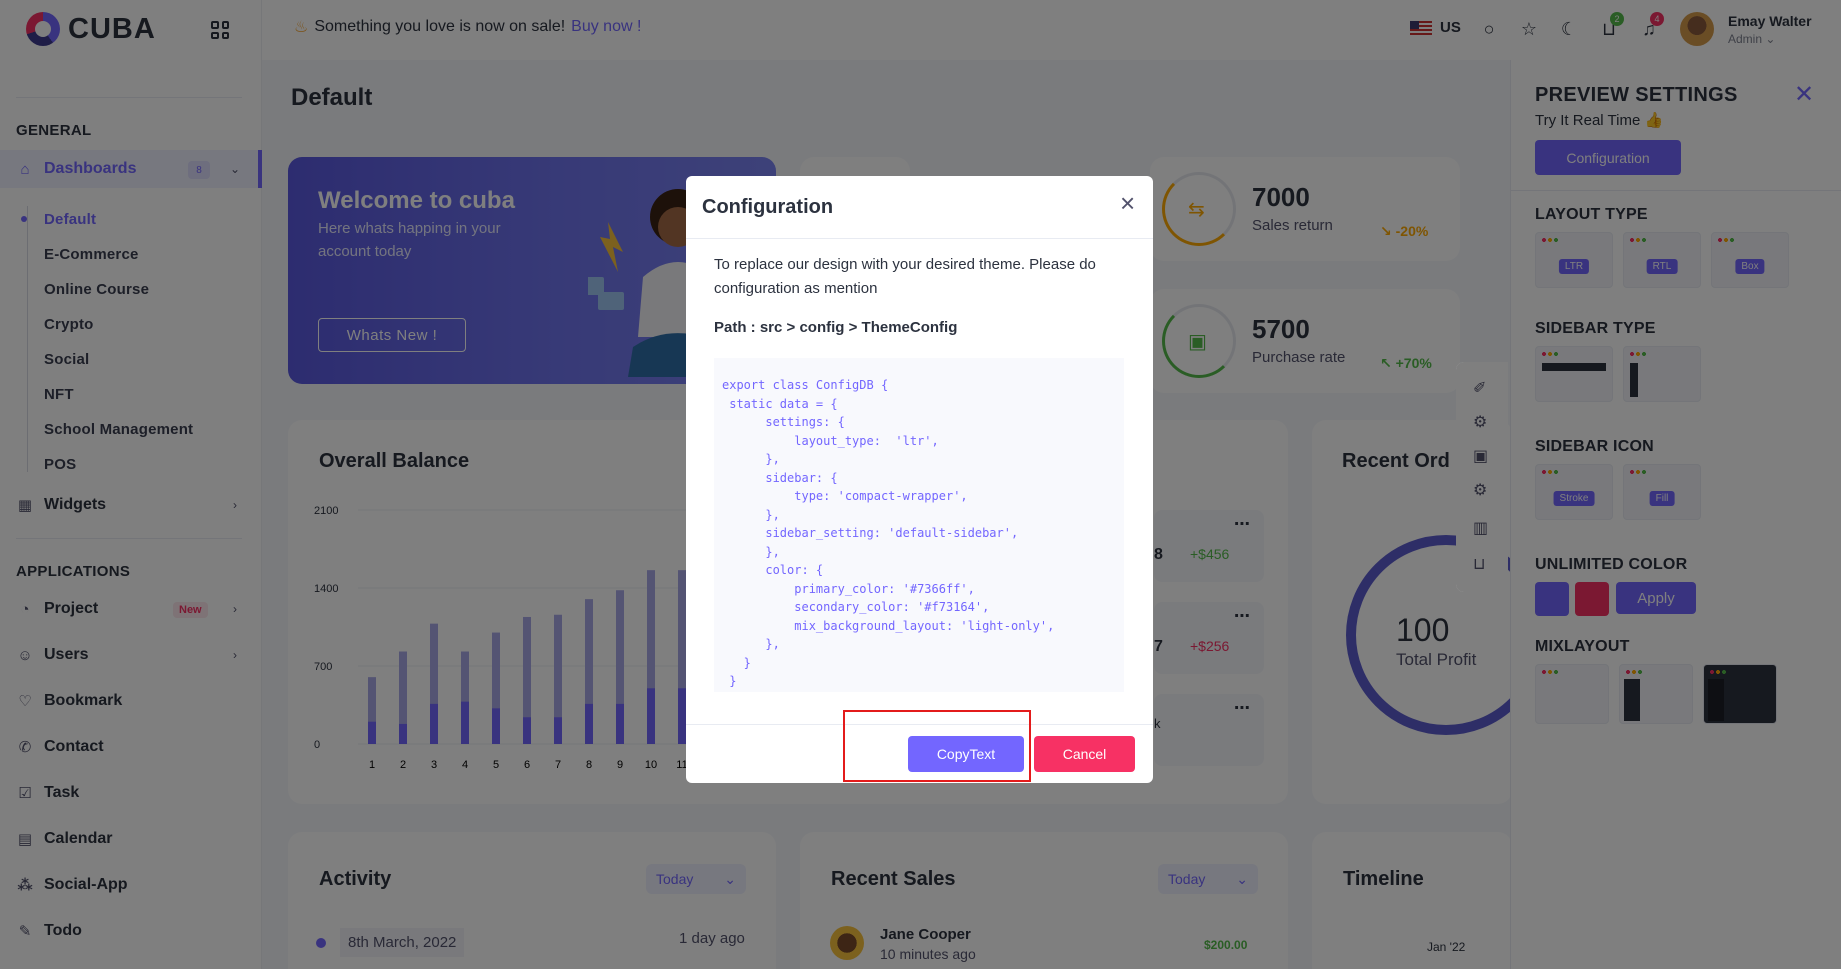 Image resolution: width=1841 pixels, height=969 pixels. What do you see at coordinates (1127, 203) in the screenshot?
I see `close-icon: ×` at bounding box center [1127, 203].